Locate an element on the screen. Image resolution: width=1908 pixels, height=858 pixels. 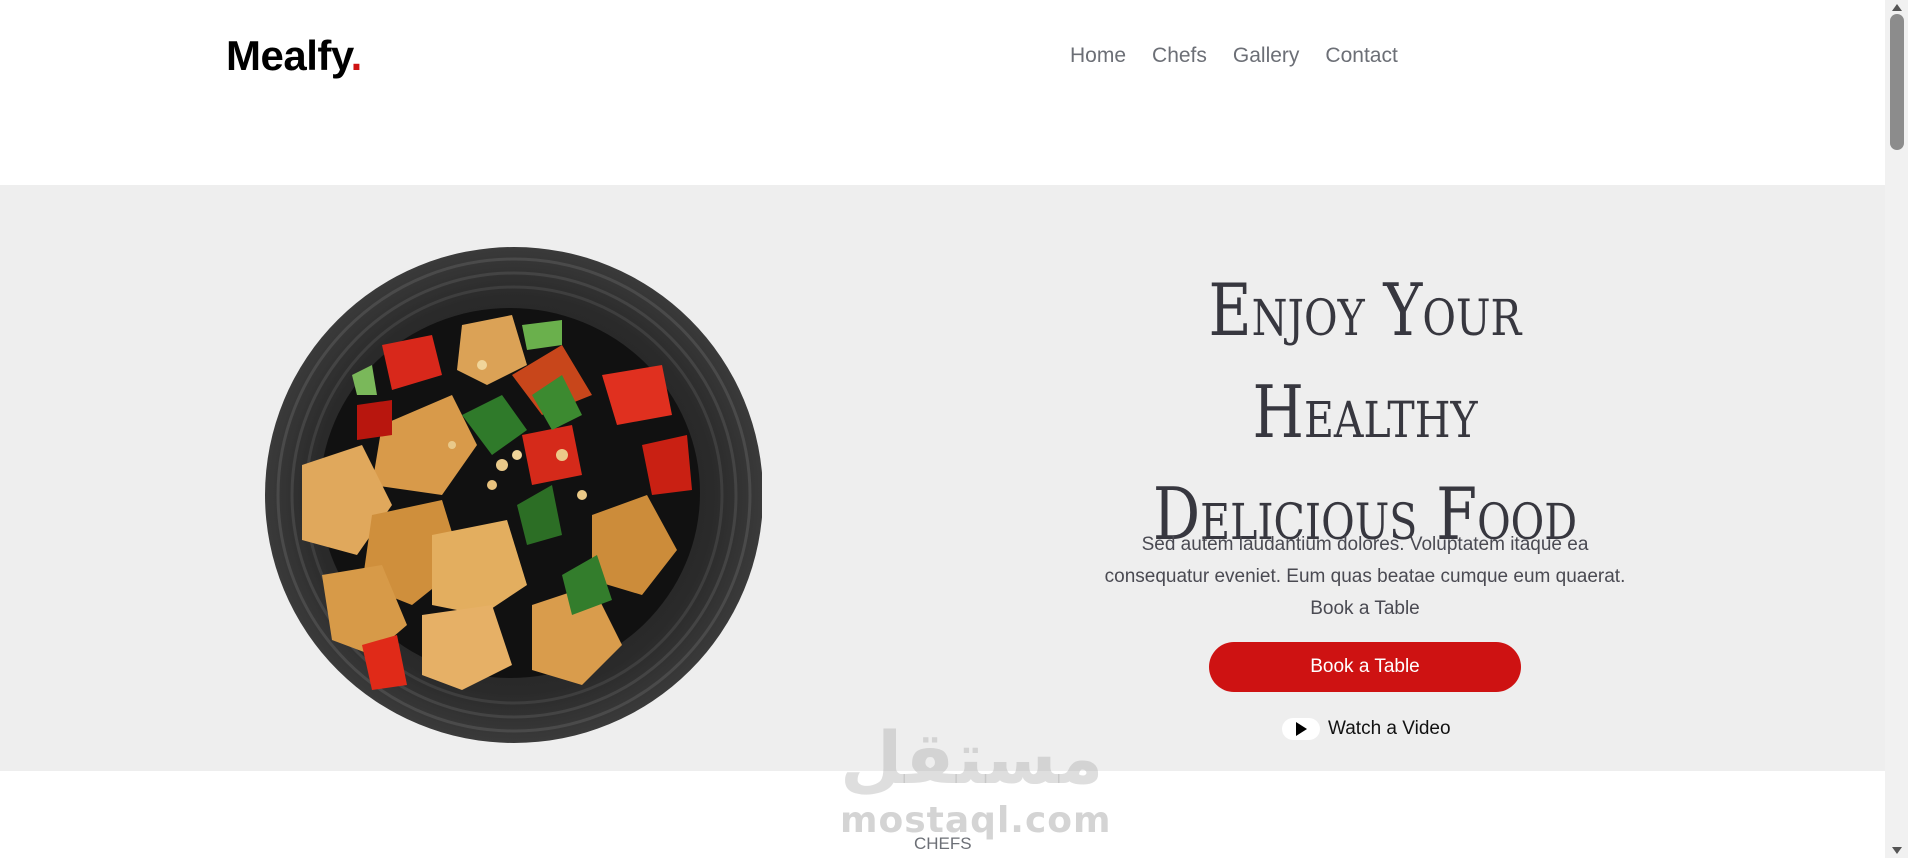
nav-gallery: Gallery is located at coordinates (1266, 56).